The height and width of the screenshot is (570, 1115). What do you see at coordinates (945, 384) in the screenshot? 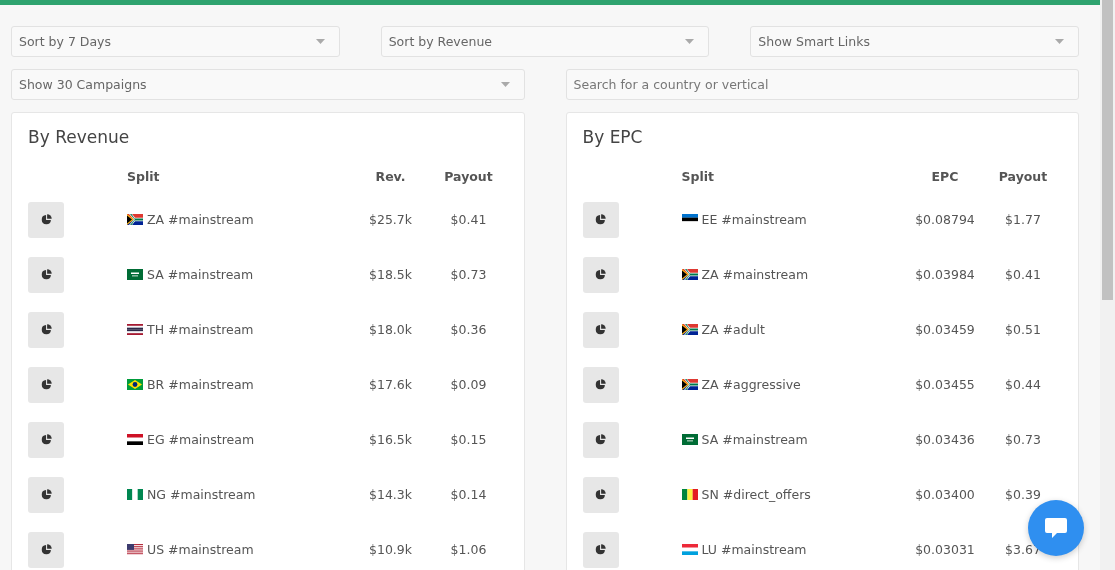
I see `table-cell-text: $0.03455` at bounding box center [945, 384].